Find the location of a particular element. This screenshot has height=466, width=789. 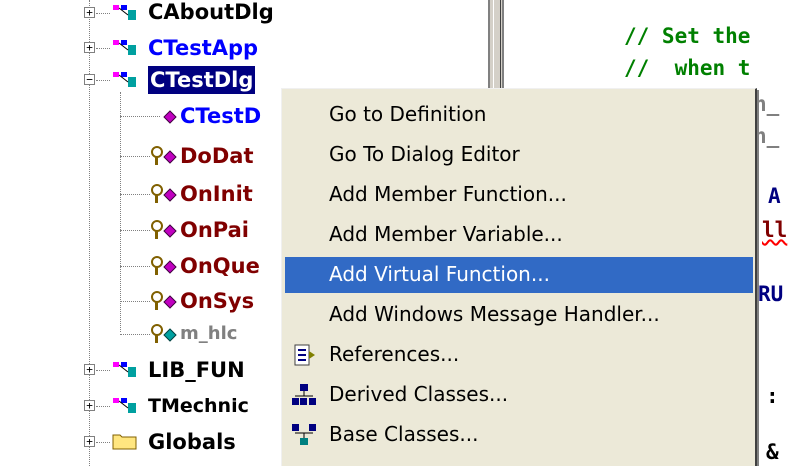

tree-node-label: CTestD is located at coordinates (221, 116).